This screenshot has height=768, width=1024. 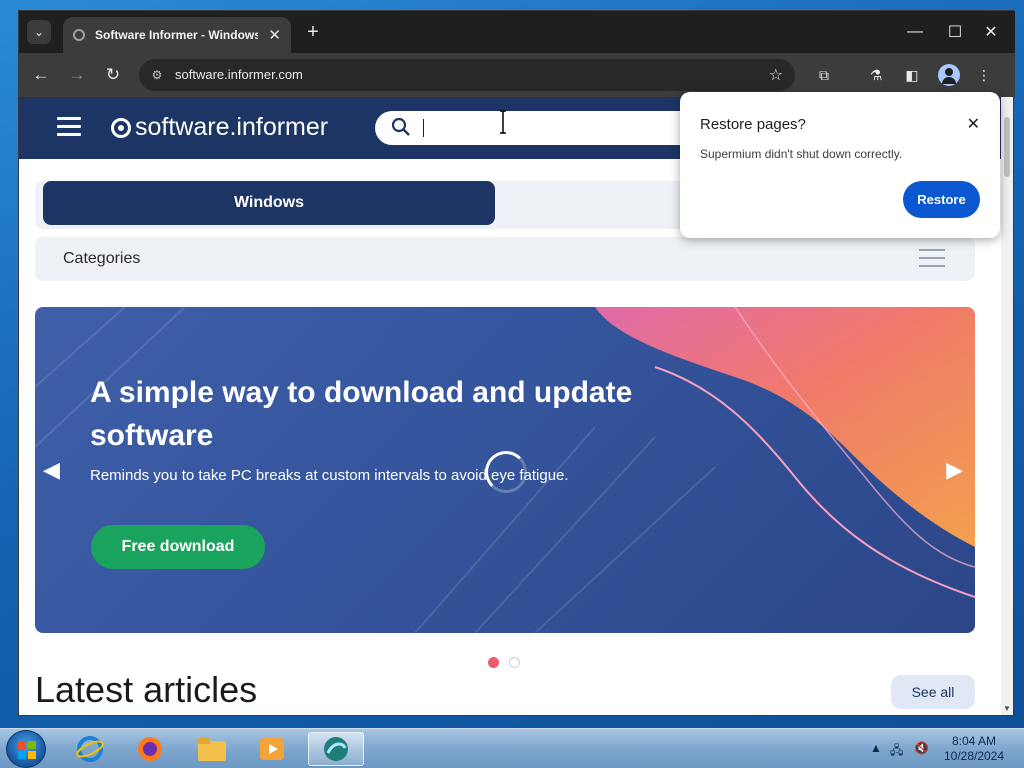 What do you see at coordinates (269, 203) in the screenshot?
I see `tab-windows: Windows` at bounding box center [269, 203].